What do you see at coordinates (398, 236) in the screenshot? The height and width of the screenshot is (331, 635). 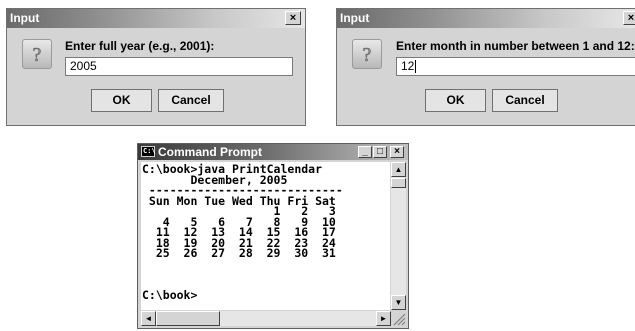 I see `vertical-scrollbar: ▲ ▼` at bounding box center [398, 236].